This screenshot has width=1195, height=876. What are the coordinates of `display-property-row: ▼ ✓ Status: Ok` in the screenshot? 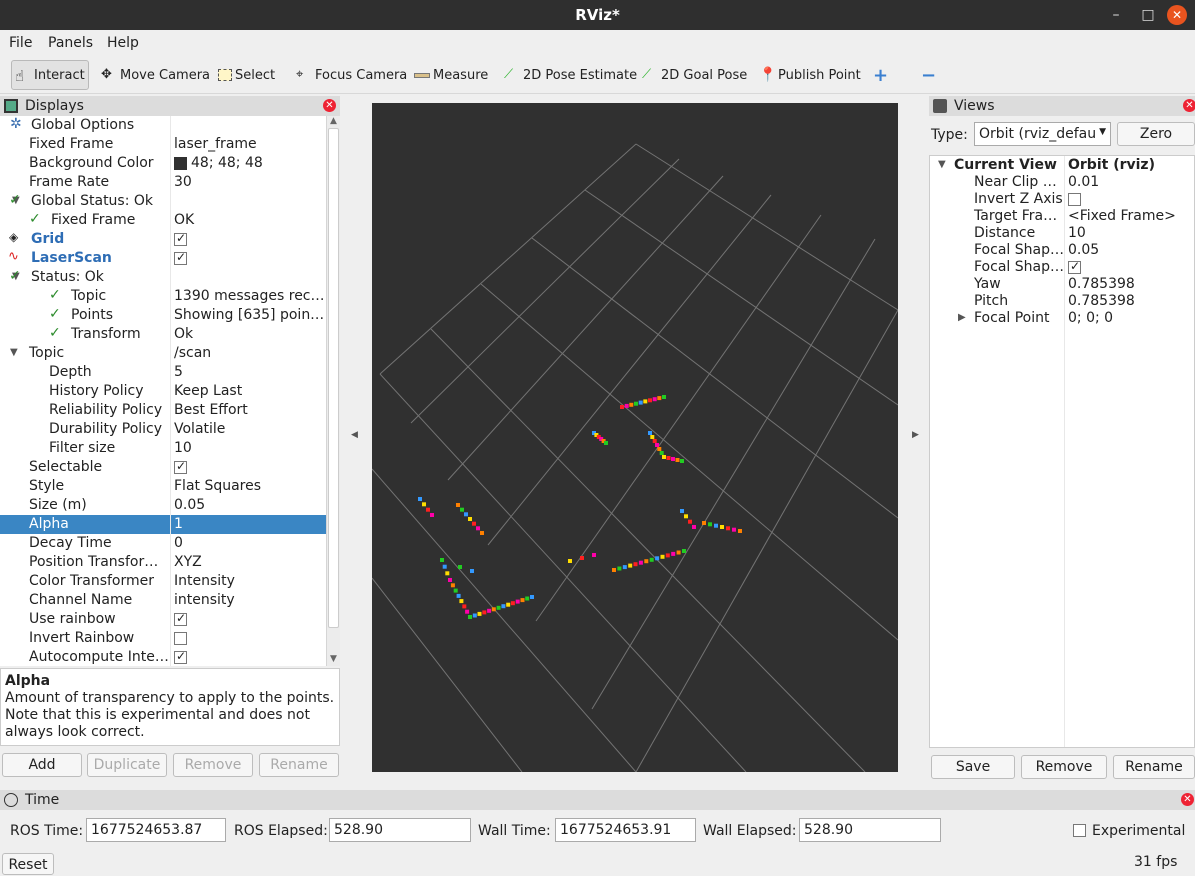 It's located at (163, 277).